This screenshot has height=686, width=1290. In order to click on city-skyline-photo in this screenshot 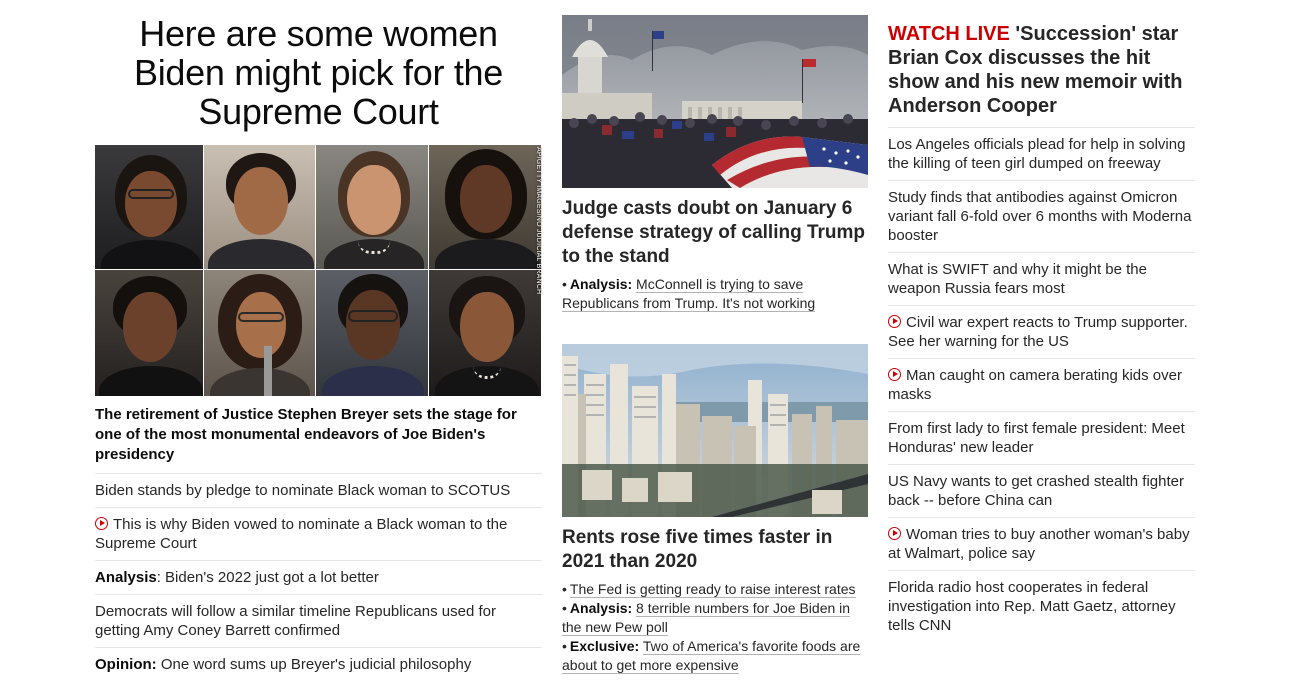, I will do `click(715, 430)`.